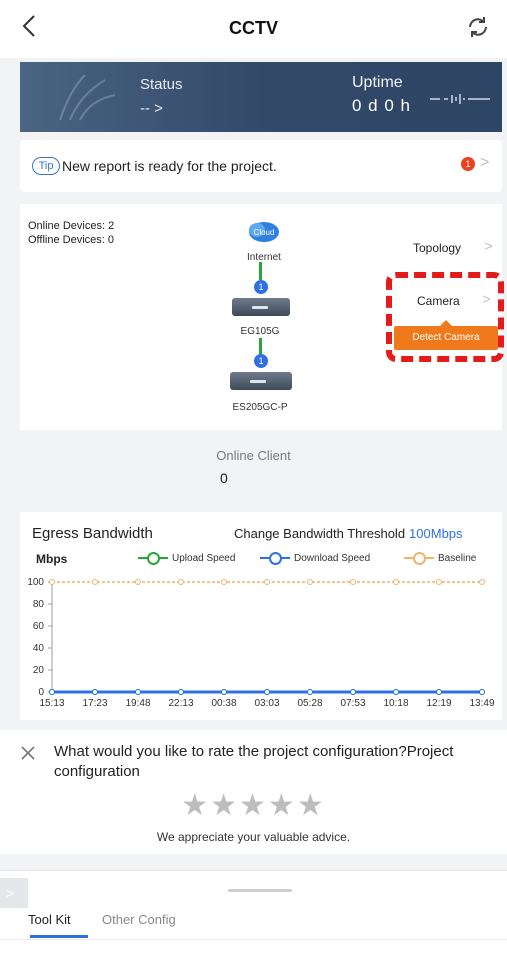 This screenshot has width=507, height=953. I want to click on switch-device-icon, so click(261, 381).